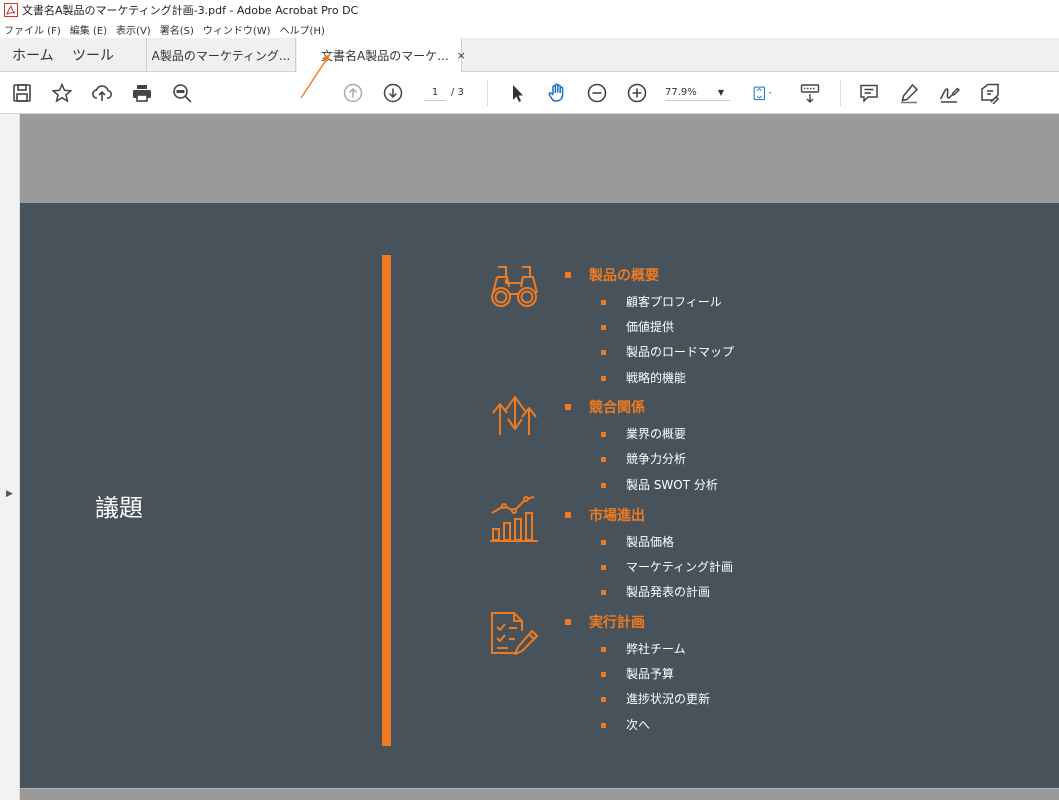  I want to click on checklist-pen-icon, so click(514, 633).